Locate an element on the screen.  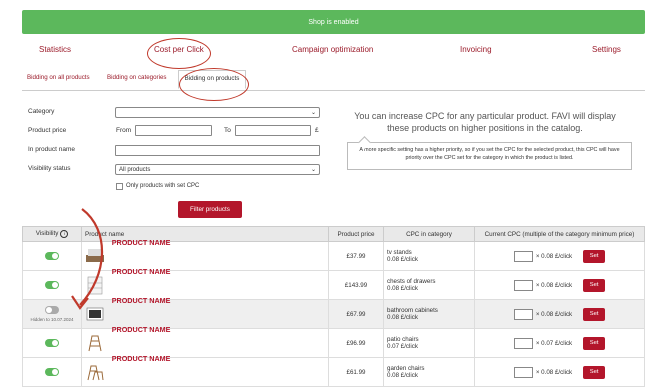
price-label: Product price is located at coordinates (47, 130).